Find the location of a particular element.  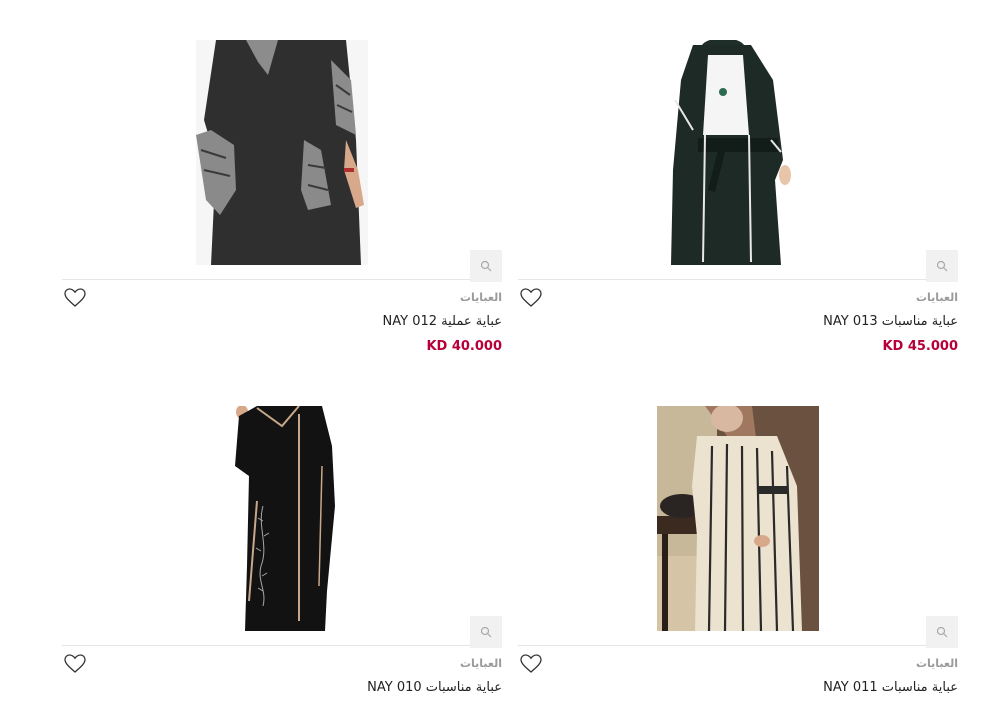

product-name: عباية مناسبات NAY 011 is located at coordinates (890, 687).